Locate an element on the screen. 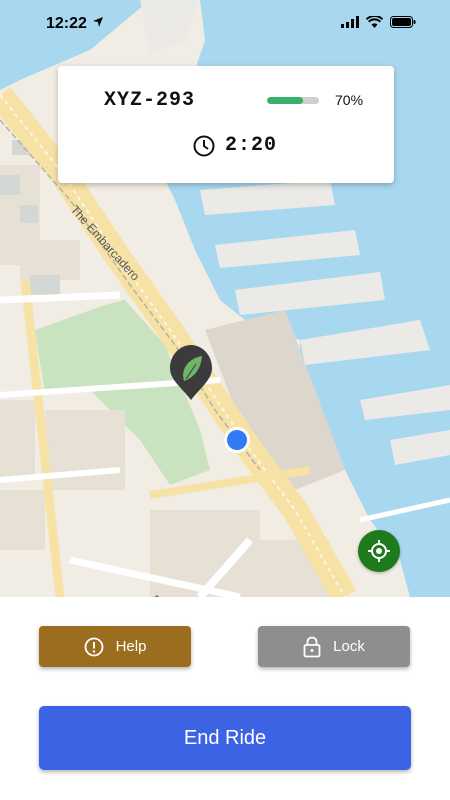  status-bar: 12:22 is located at coordinates (225, 23).